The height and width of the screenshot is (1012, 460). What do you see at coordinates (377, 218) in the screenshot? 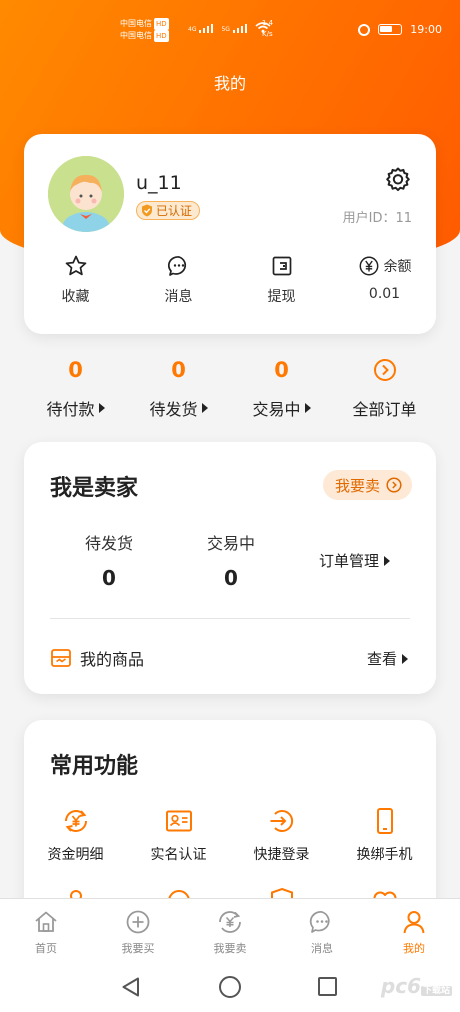
I see `user-id: 用户ID：11` at bounding box center [377, 218].